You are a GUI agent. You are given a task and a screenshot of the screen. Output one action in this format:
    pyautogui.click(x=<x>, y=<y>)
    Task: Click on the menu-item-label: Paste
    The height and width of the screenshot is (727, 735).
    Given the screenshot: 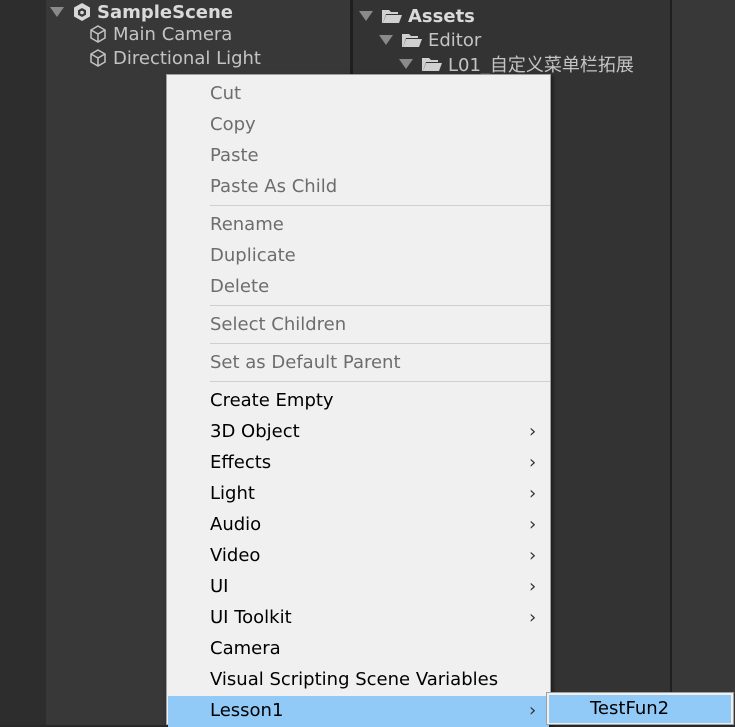 What is the action you would take?
    pyautogui.click(x=234, y=155)
    